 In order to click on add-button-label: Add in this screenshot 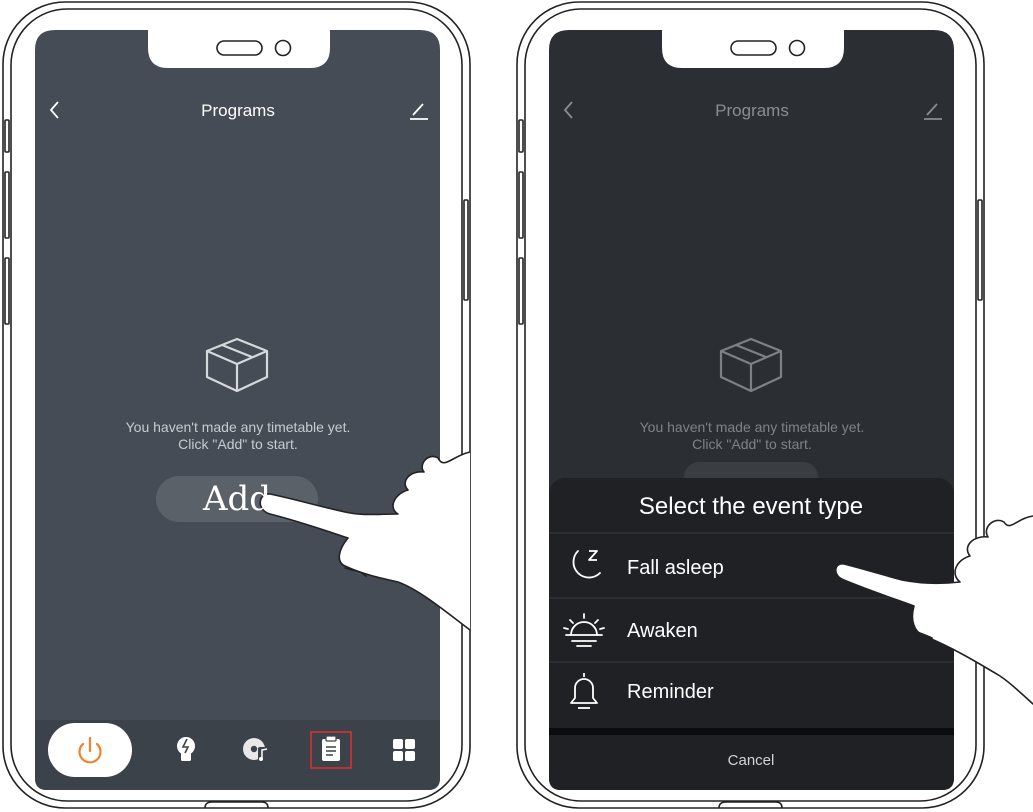, I will do `click(237, 499)`.